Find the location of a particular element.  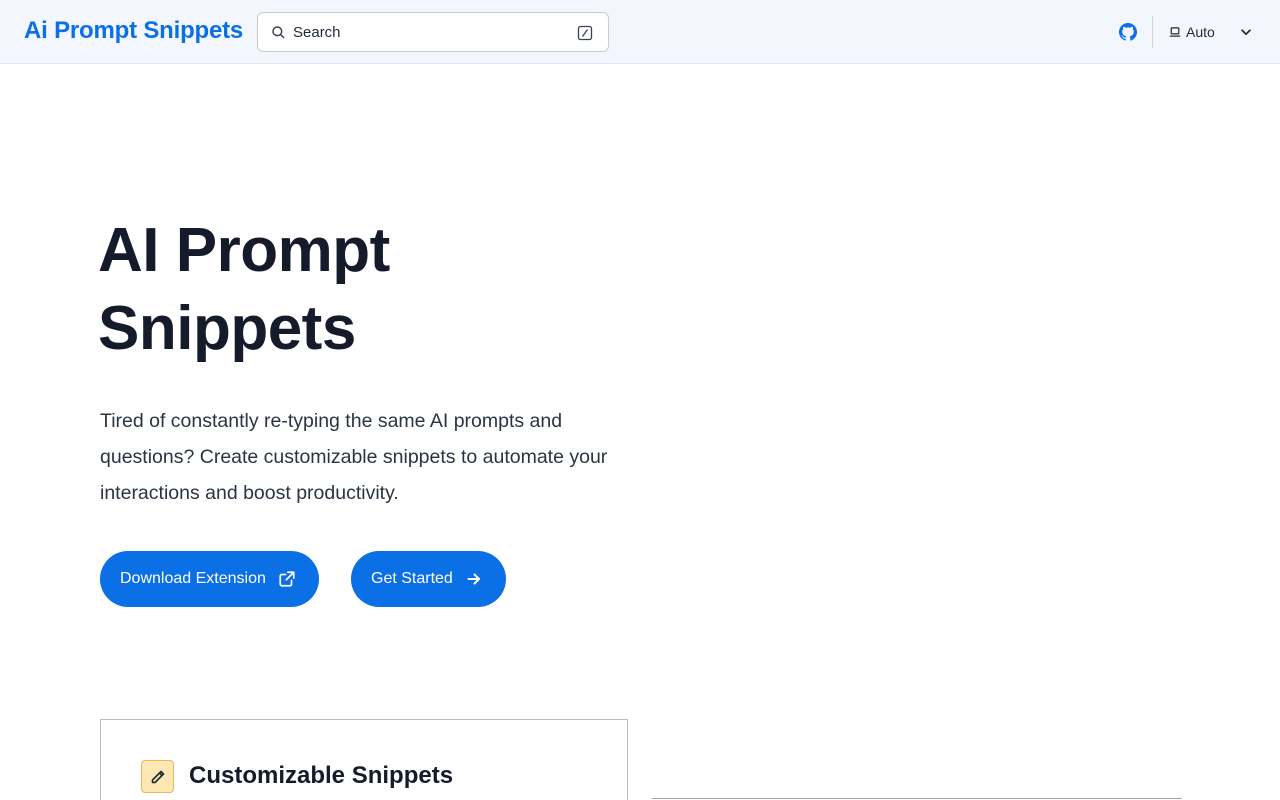

slash-key-icon is located at coordinates (585, 33).